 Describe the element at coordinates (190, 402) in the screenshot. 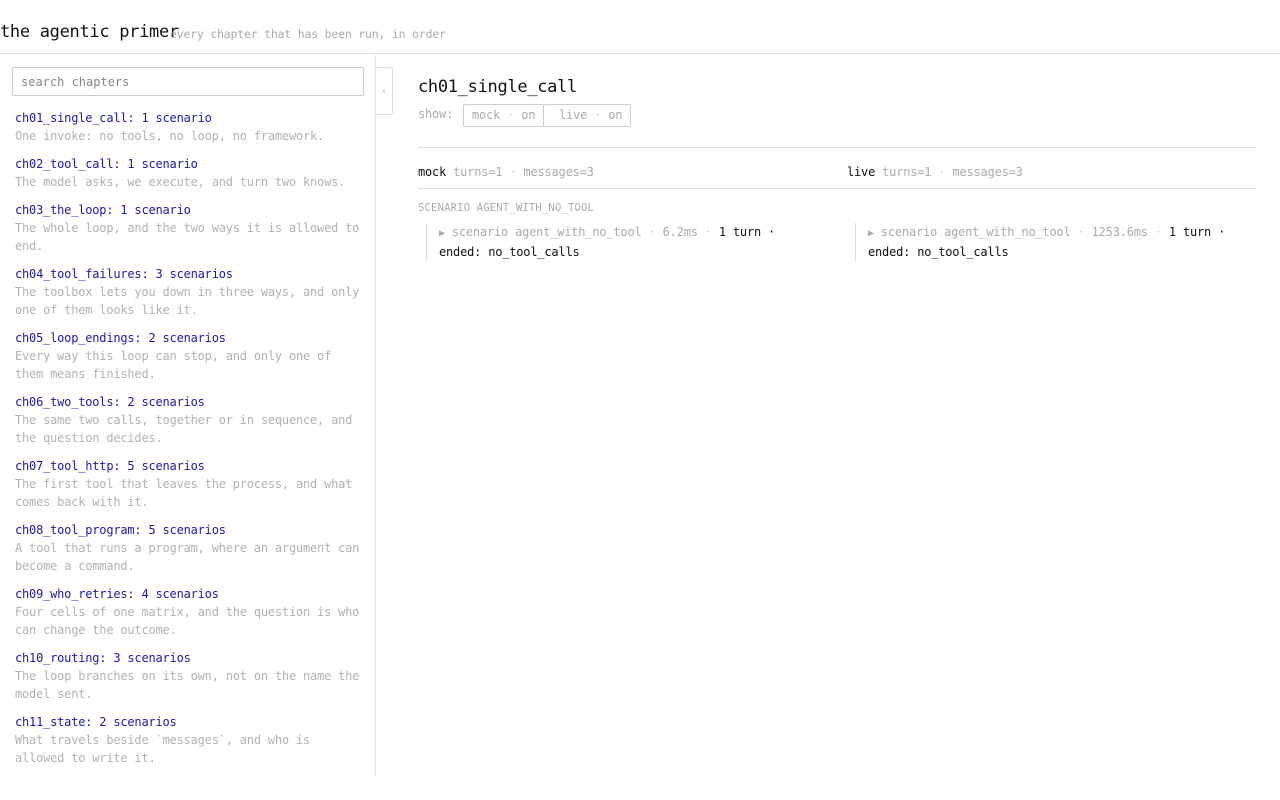

I see `chapter-title: ch06_two_tools: 2 scenarios` at that location.